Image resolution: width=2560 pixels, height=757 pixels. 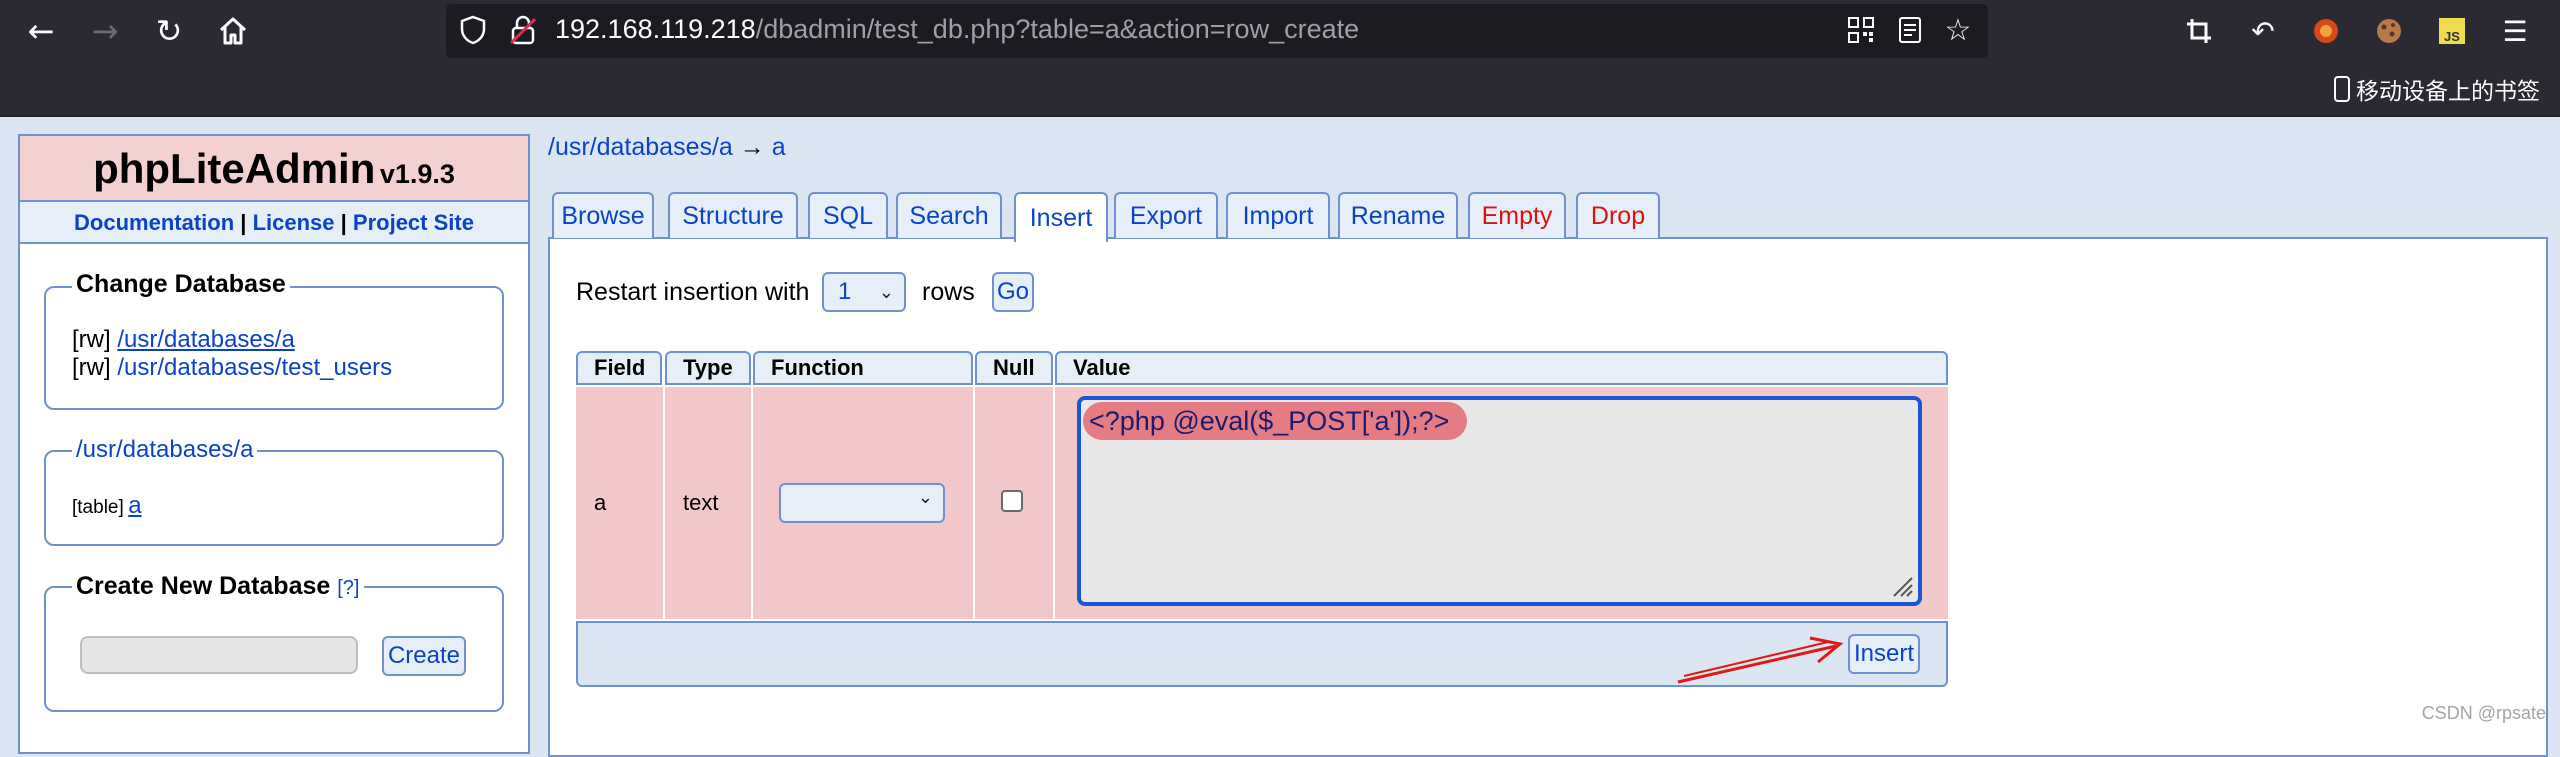 I want to click on insecure-lock-icon, so click(x=523, y=30).